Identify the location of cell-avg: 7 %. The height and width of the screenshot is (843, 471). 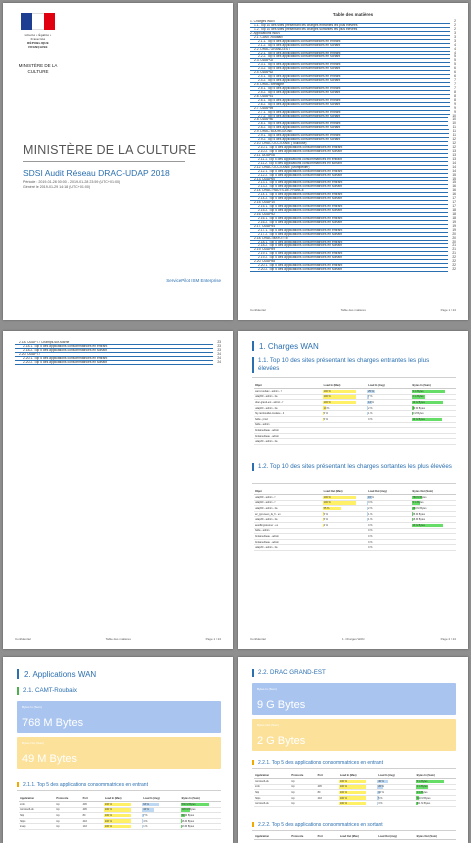
(389, 397).